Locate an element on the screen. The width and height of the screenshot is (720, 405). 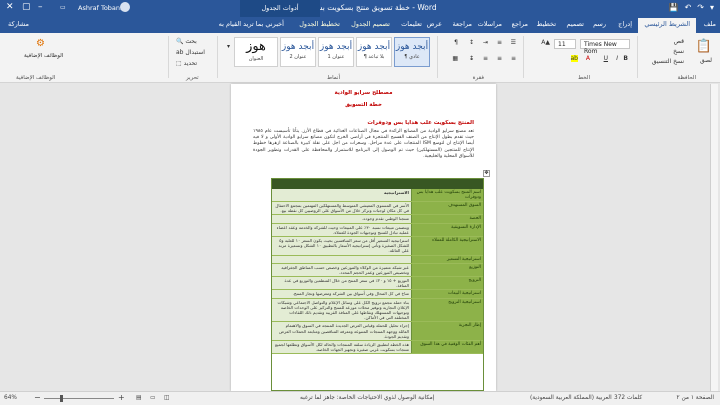
read-mode-icon: ▭ is located at coordinates (152, 398).